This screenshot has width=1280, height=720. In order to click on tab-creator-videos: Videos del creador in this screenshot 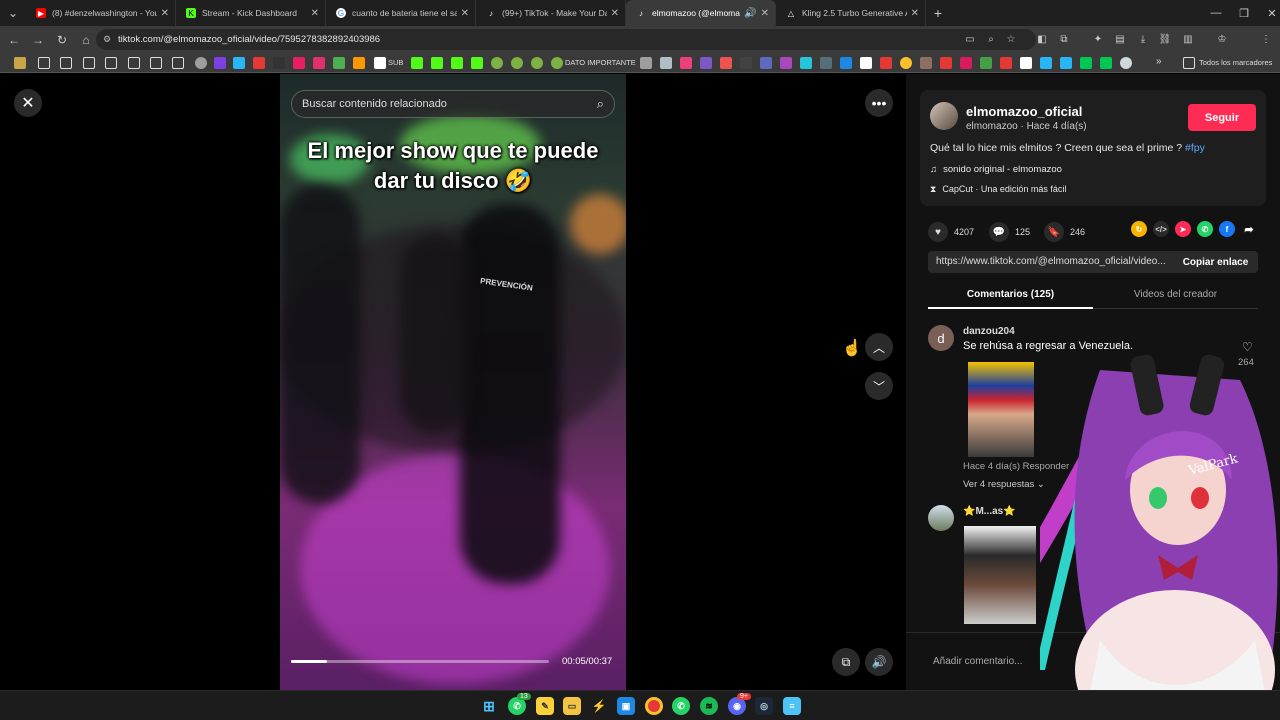, I will do `click(1175, 296)`.